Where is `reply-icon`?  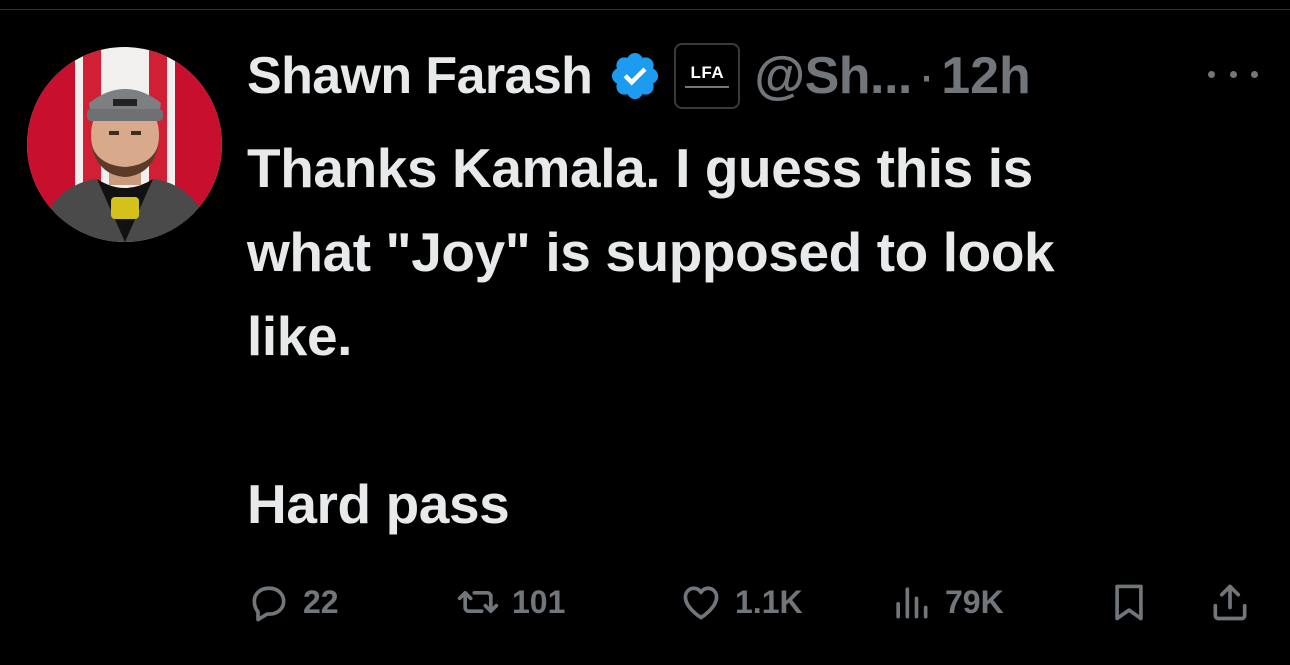 reply-icon is located at coordinates (269, 604).